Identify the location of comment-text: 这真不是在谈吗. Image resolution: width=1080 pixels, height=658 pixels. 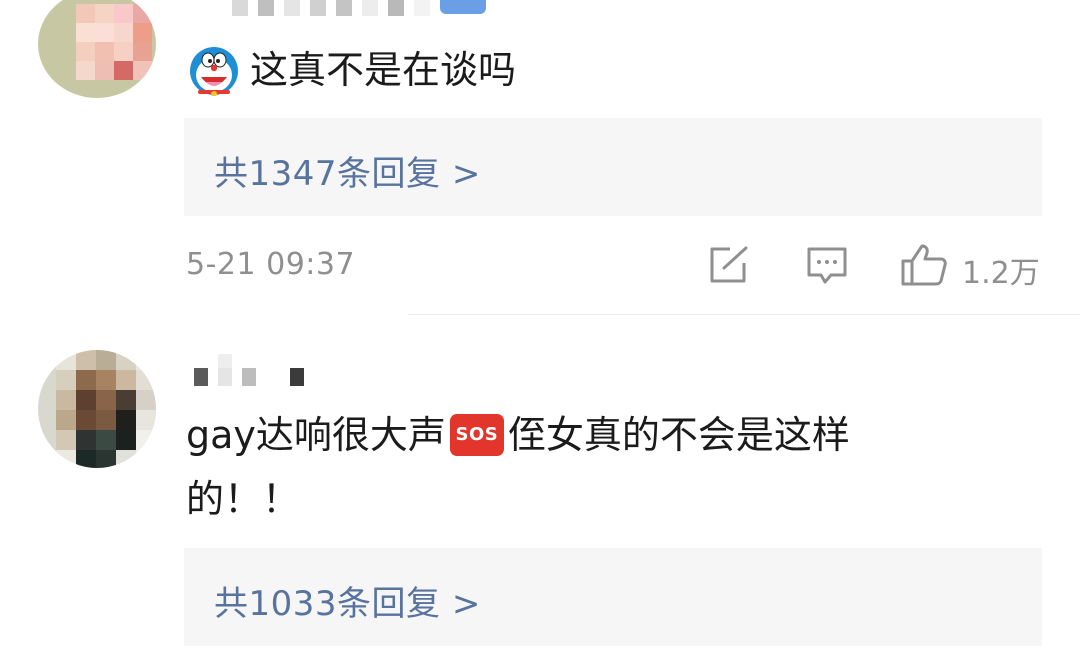
(383, 70).